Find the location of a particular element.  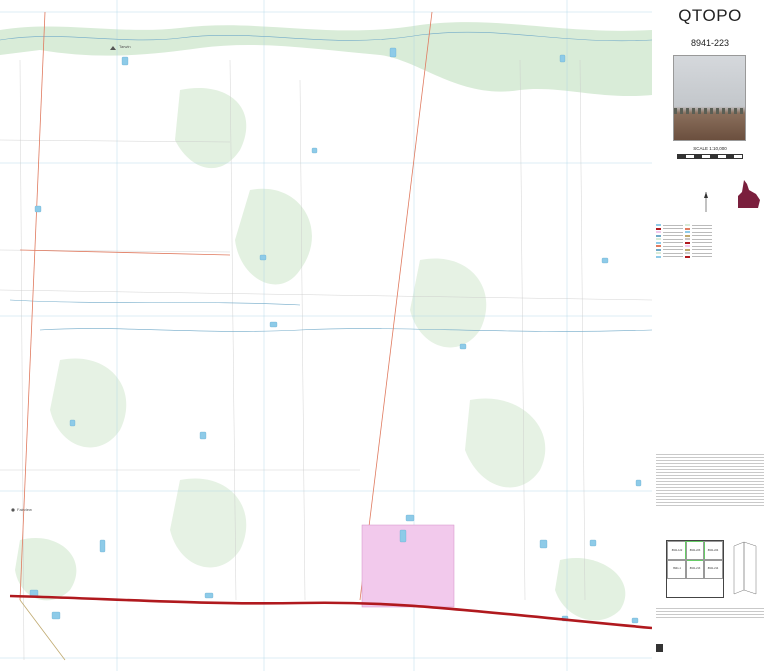

index-sheet: 8941-122 is located at coordinates (677, 551).